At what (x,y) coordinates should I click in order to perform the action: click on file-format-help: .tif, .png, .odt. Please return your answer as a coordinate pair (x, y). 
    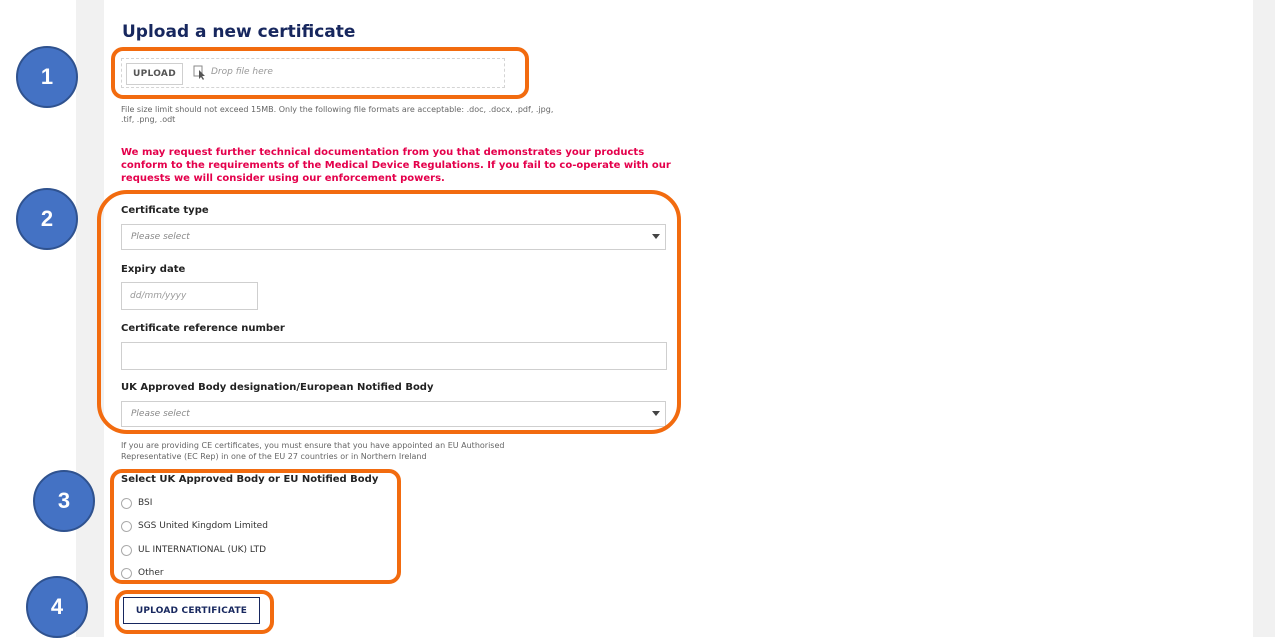
    Looking at the image, I should click on (148, 119).